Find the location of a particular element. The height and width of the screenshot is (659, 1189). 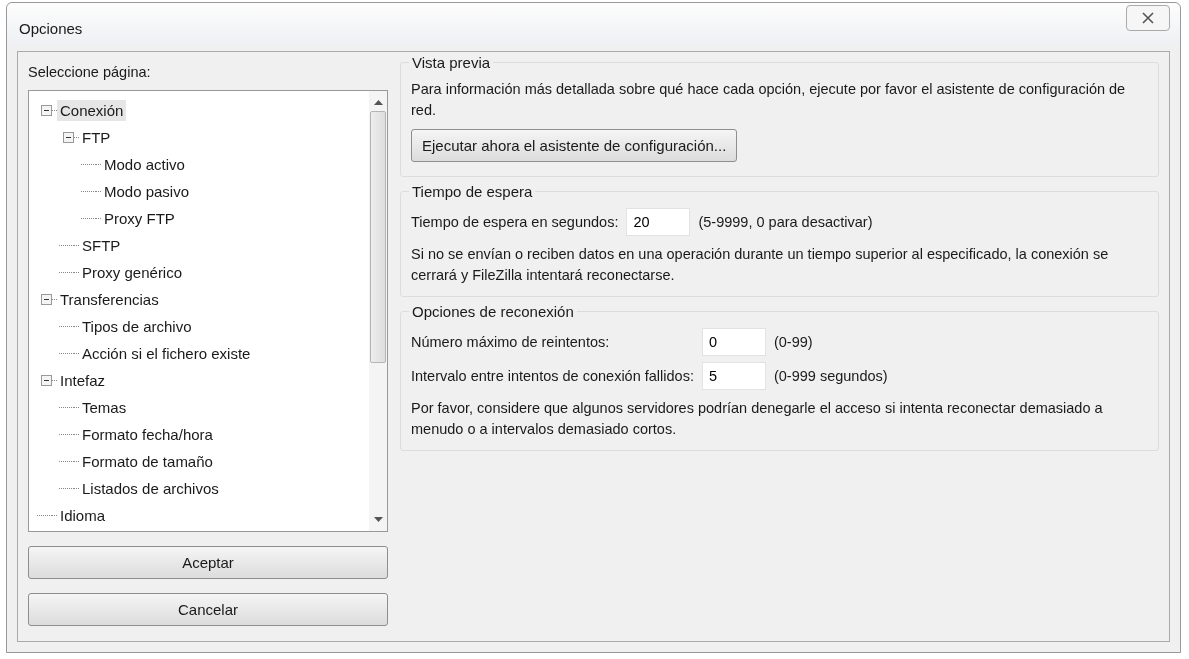

dialog-button: Aceptar is located at coordinates (208, 562).